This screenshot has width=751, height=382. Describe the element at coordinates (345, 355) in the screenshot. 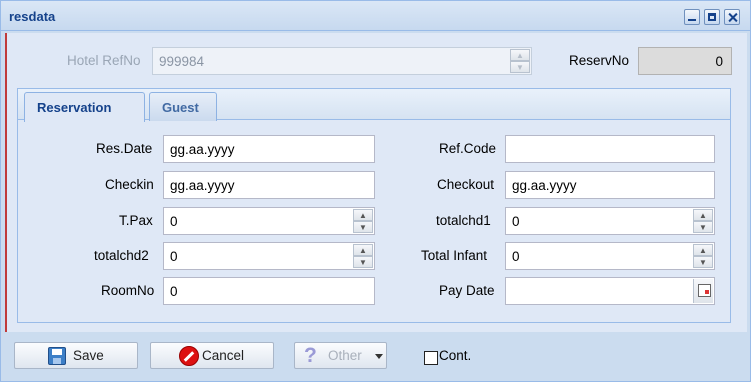

I see `other-button-label: Other` at that location.